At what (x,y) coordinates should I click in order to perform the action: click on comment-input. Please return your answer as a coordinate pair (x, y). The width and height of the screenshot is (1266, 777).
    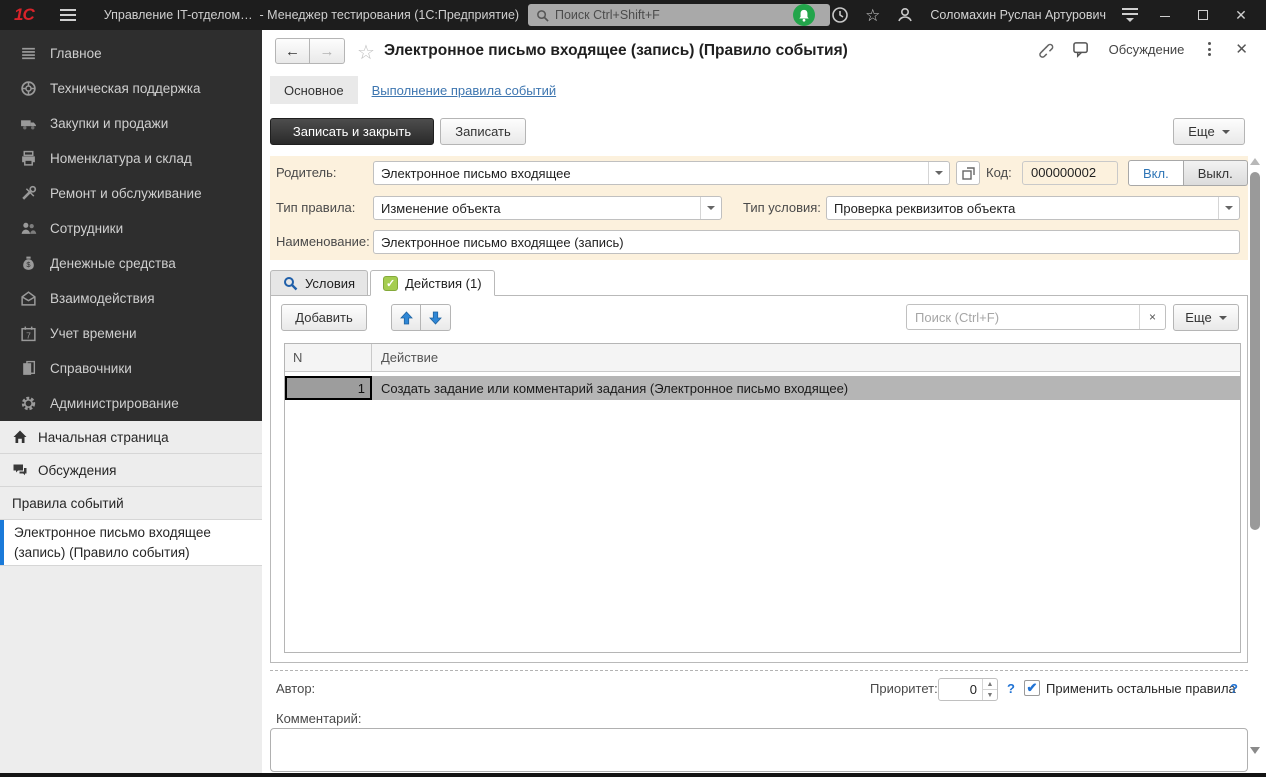
    Looking at the image, I should click on (759, 750).